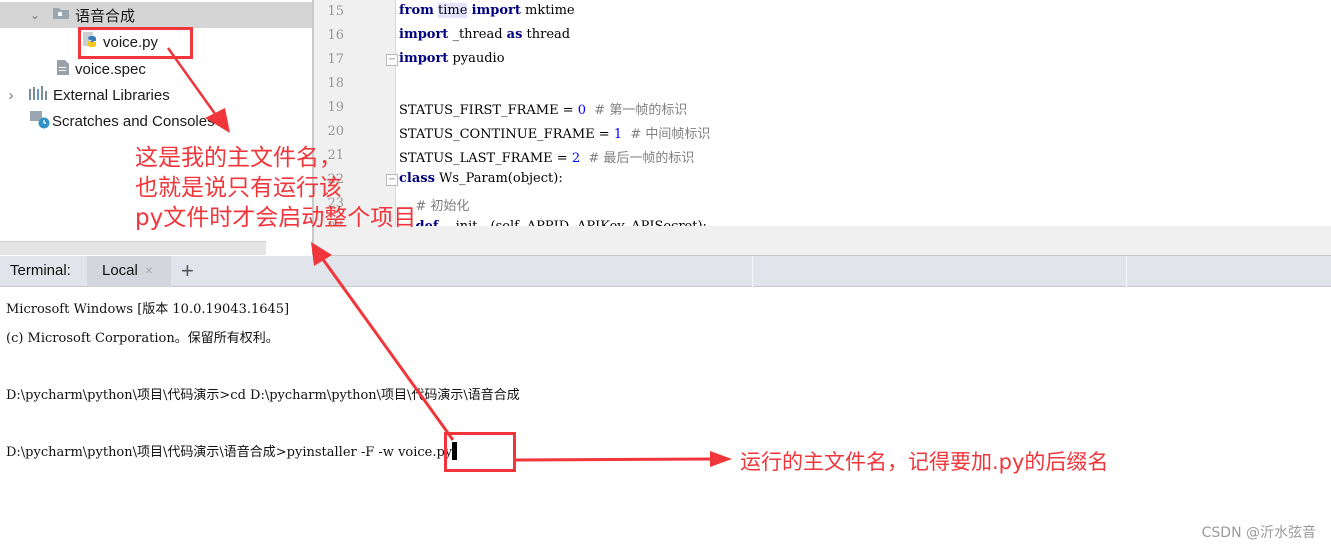 The height and width of the screenshot is (549, 1331). Describe the element at coordinates (1258, 533) in the screenshot. I see `watermark: CSDN @沂水弦音` at that location.